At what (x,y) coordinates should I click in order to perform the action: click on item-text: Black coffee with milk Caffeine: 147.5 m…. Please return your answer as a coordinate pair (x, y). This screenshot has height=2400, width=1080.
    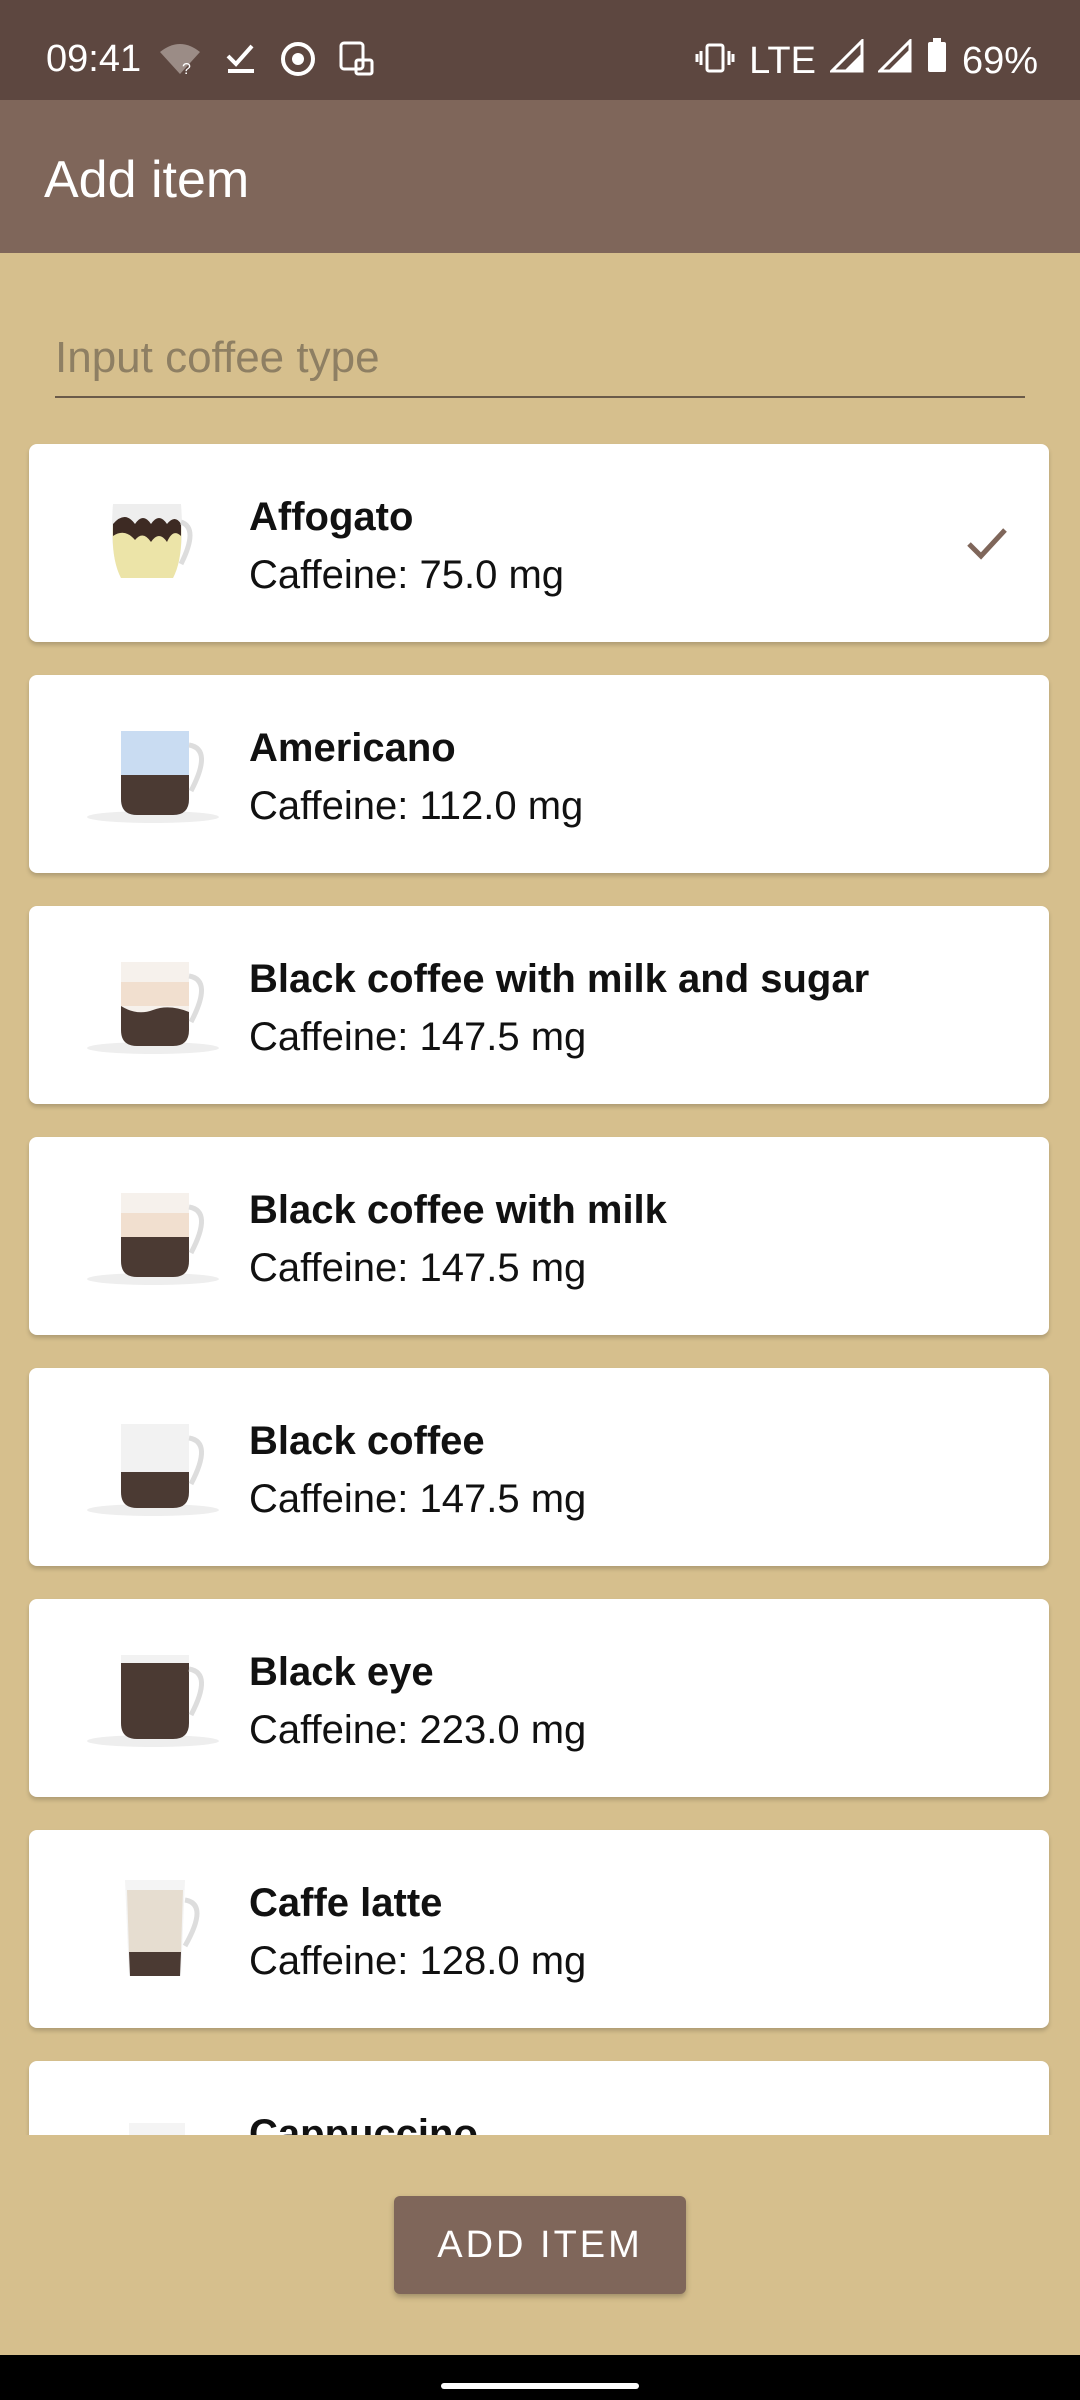
    Looking at the image, I should click on (458, 1239).